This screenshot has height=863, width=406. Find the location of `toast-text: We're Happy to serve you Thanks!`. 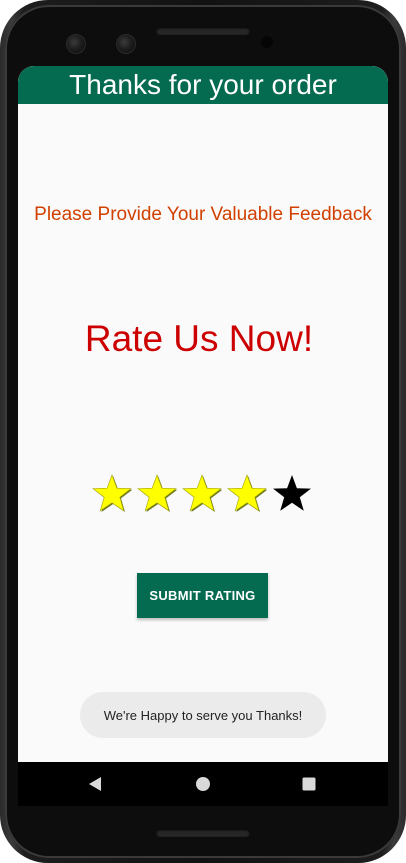

toast-text: We're Happy to serve you Thanks! is located at coordinates (203, 715).